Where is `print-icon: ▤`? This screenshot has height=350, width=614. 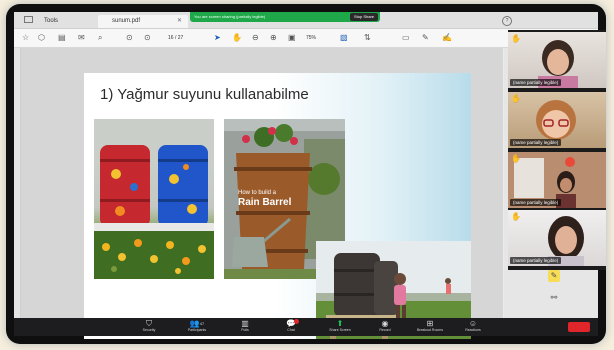
print-icon: ▤ is located at coordinates (62, 38).